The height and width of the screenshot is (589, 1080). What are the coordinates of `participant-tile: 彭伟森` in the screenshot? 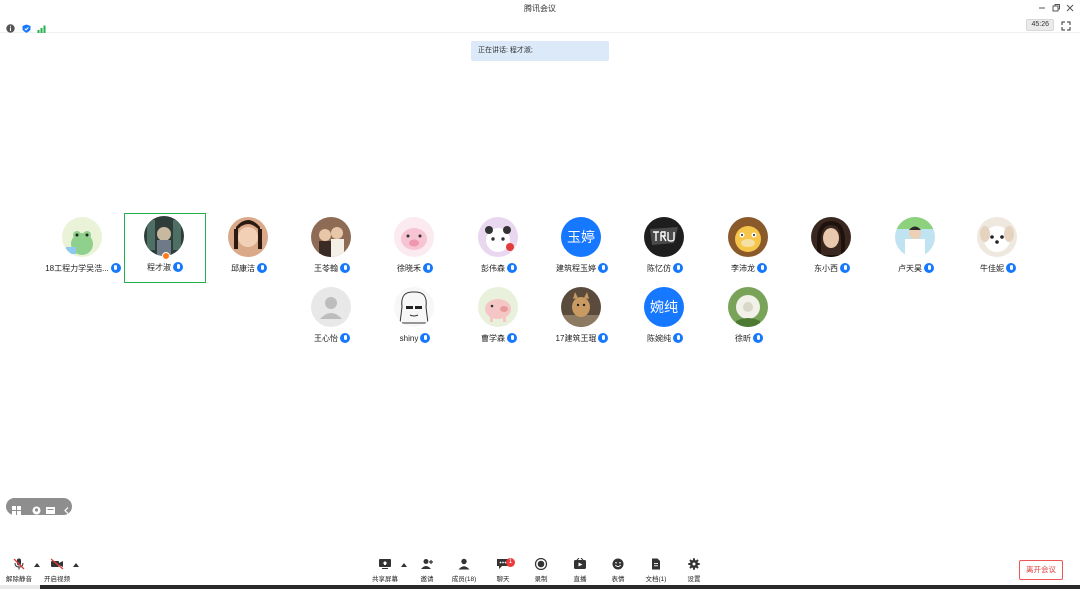 It's located at (499, 249).